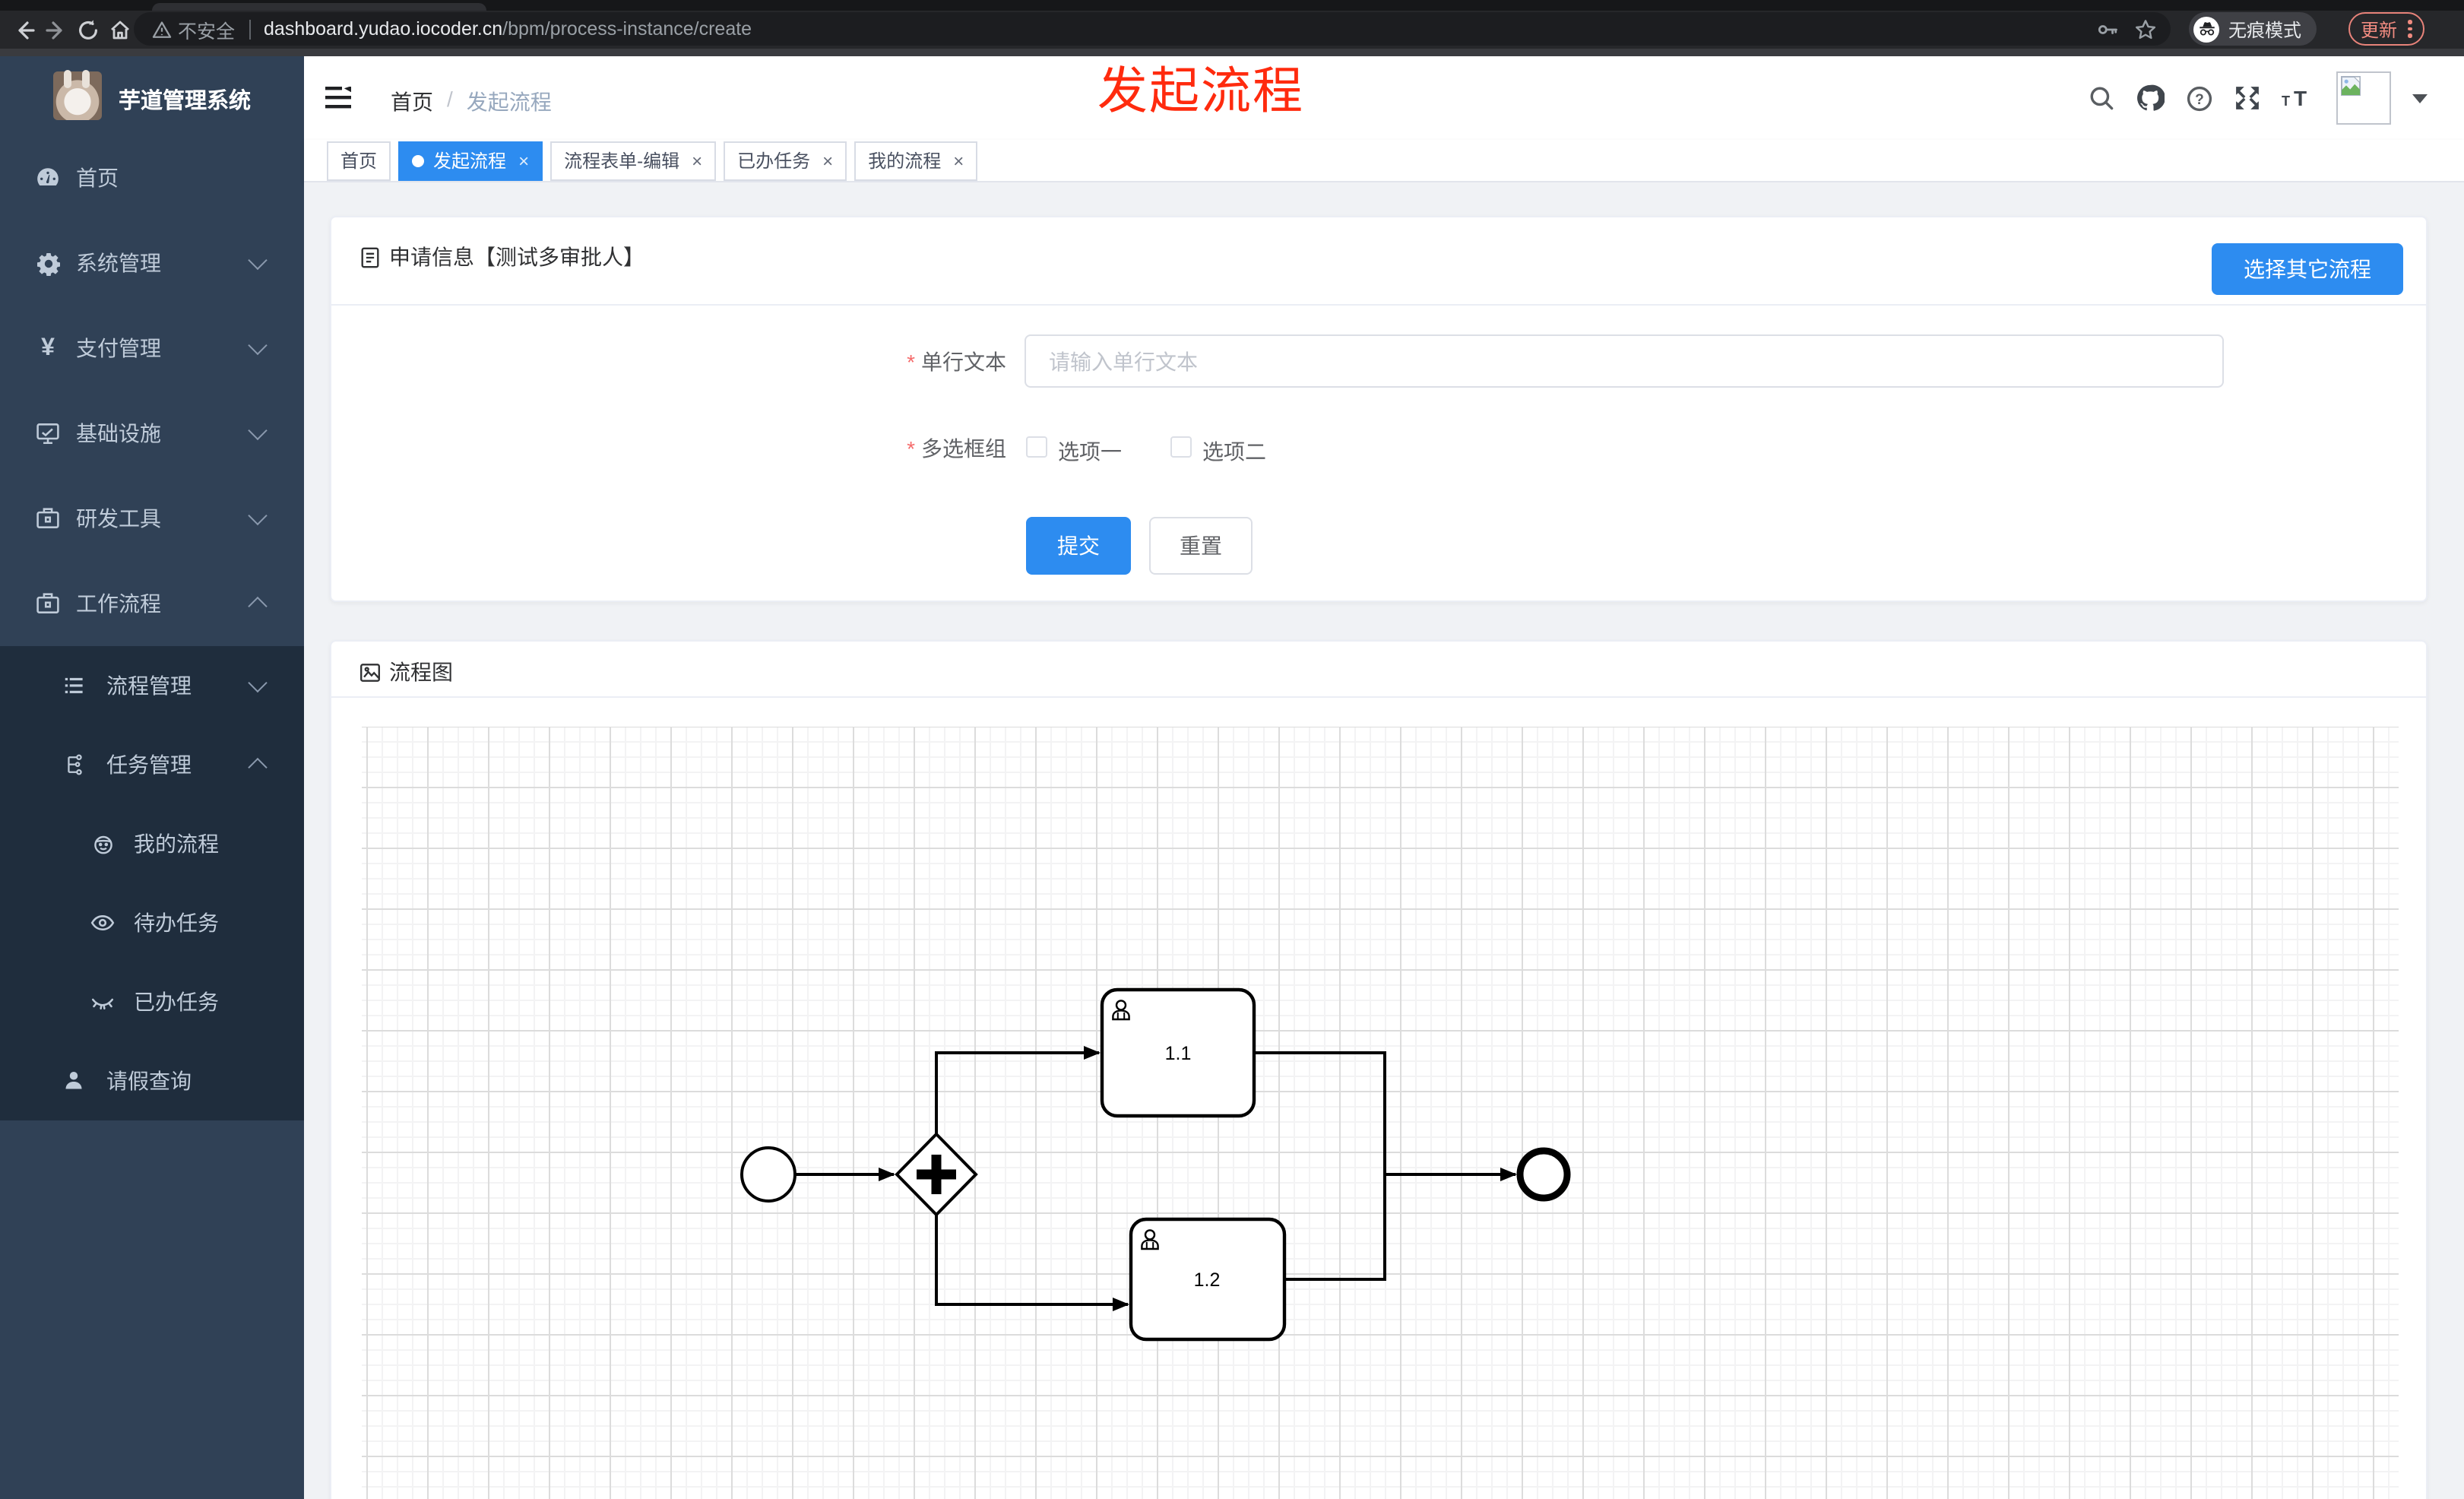 Image resolution: width=2464 pixels, height=1499 pixels. I want to click on eye-closed-icon, so click(103, 1002).